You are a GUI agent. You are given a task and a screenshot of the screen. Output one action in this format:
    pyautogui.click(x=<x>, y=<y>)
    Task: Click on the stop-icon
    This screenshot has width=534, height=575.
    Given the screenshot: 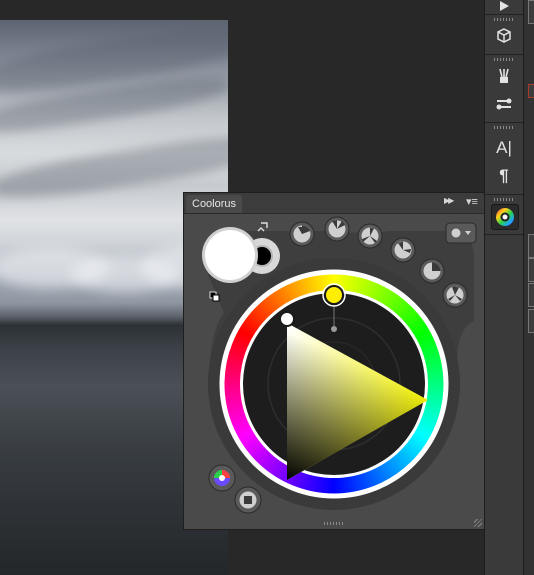 What is the action you would take?
    pyautogui.click(x=248, y=500)
    